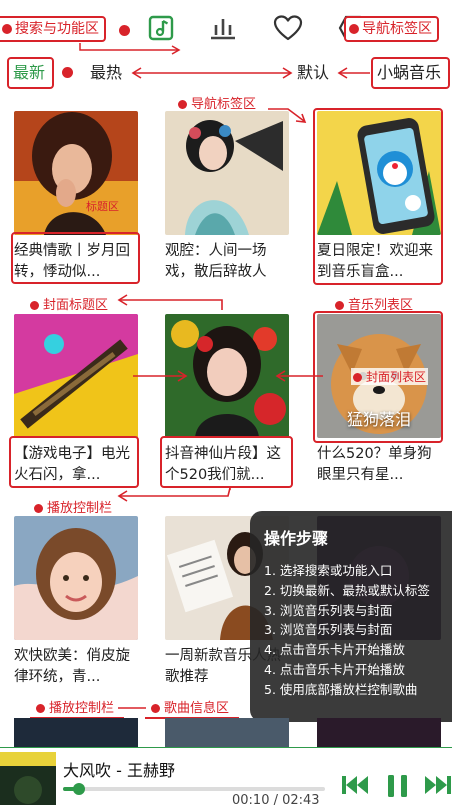 The image size is (452, 805). What do you see at coordinates (328, 570) in the screenshot?
I see `step-item: 1. 选择搜索或功能入口` at bounding box center [328, 570].